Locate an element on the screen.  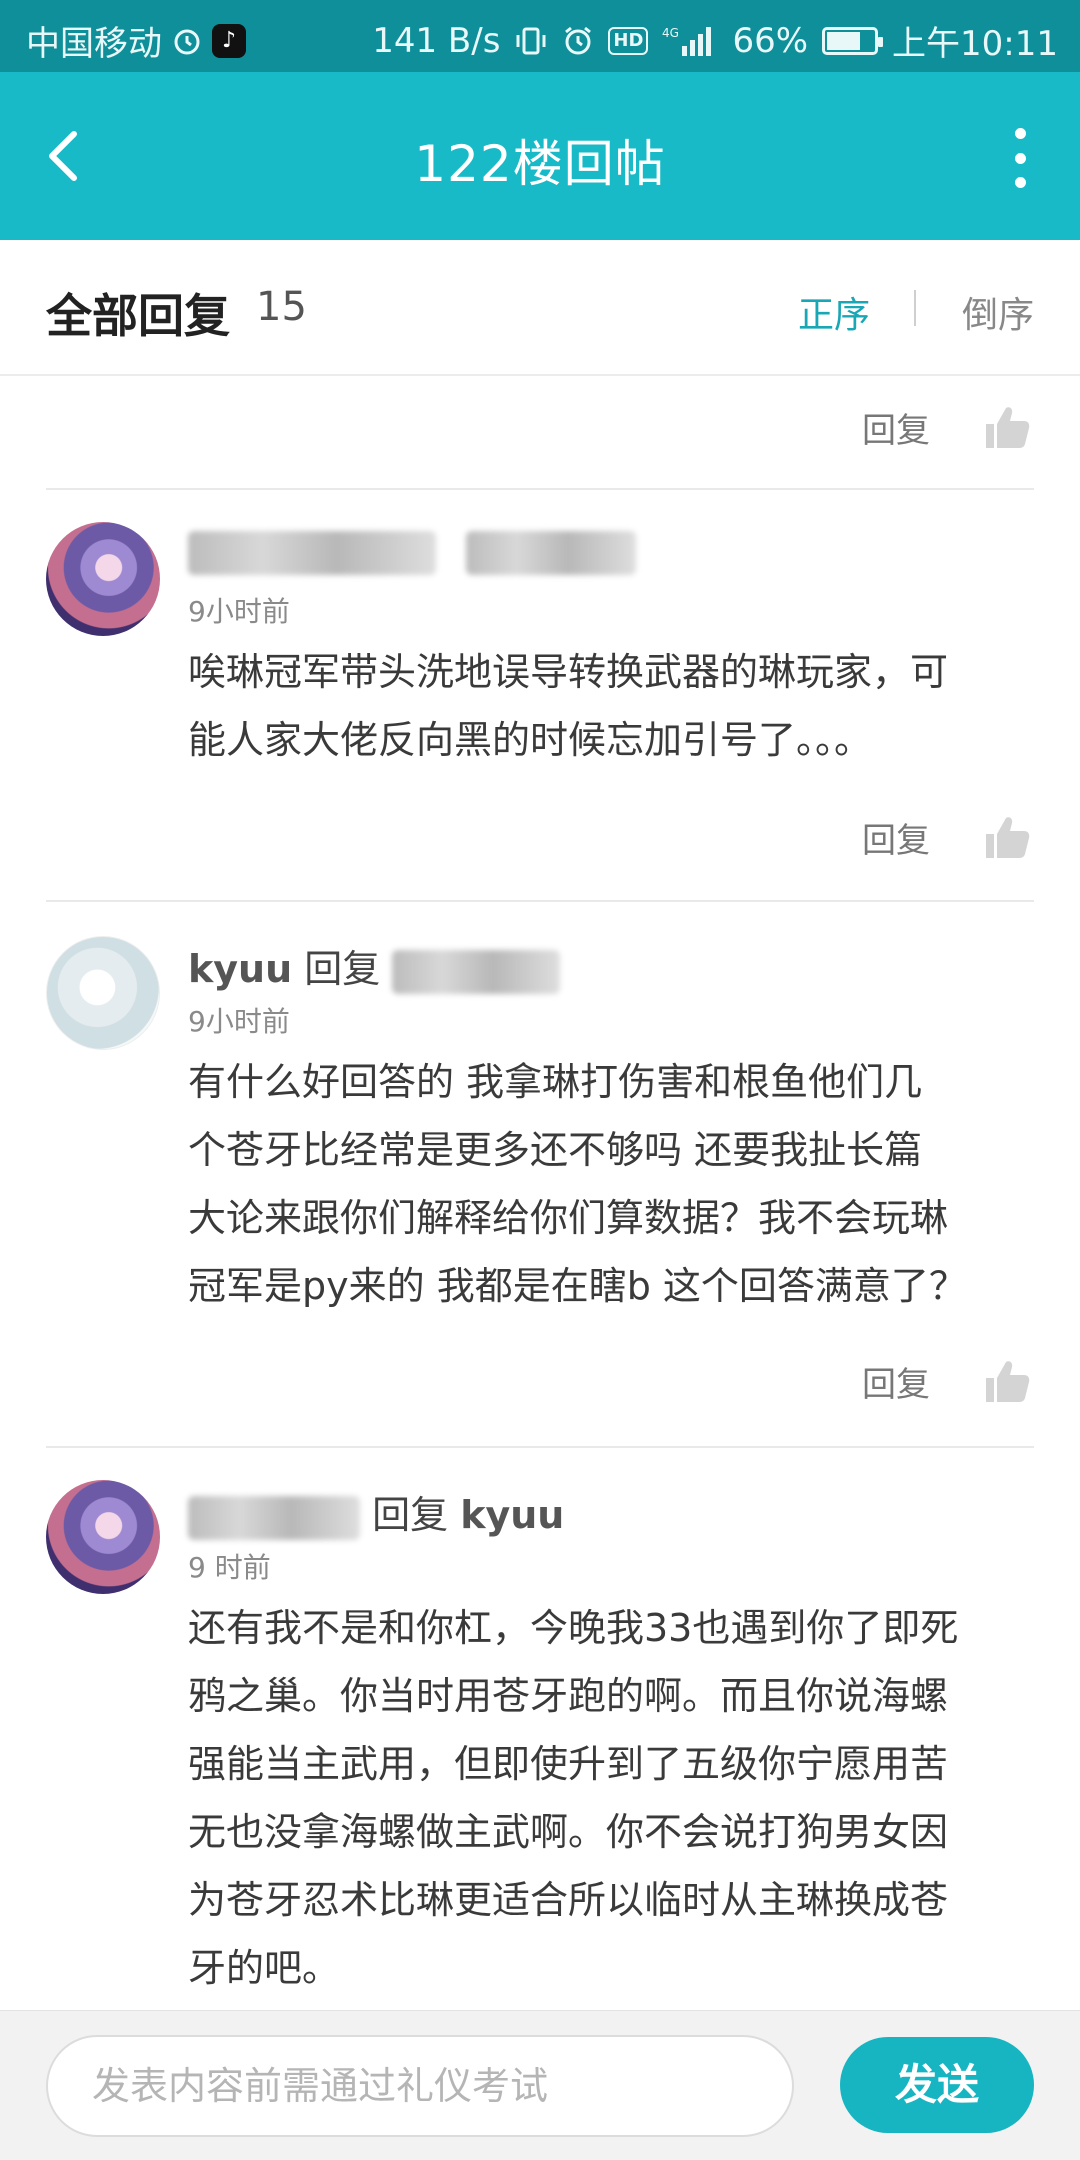
send-button: 发送 is located at coordinates (937, 2085).